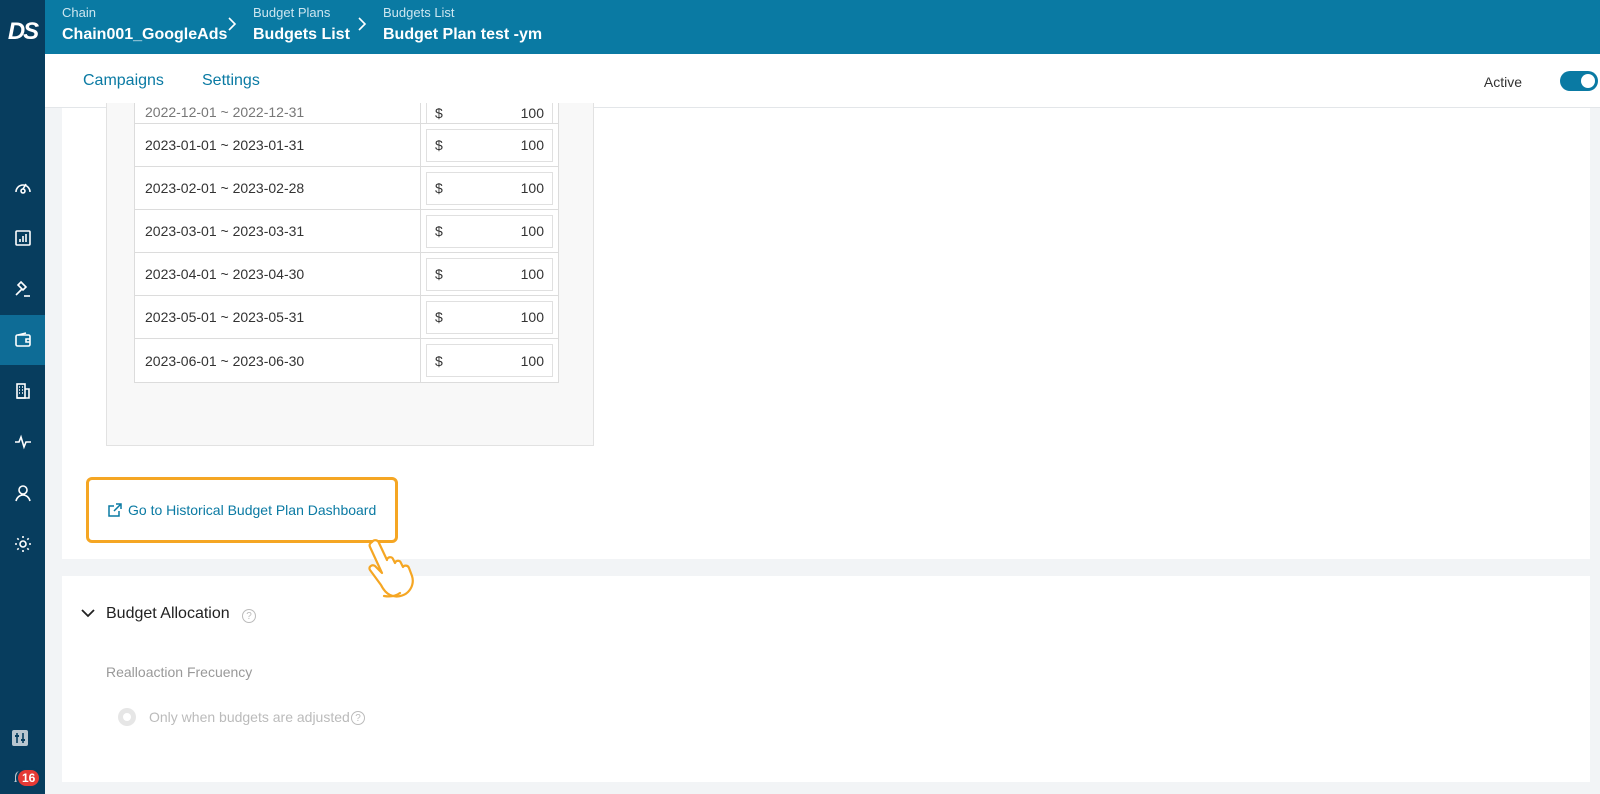  Describe the element at coordinates (22, 544) in the screenshot. I see `settings-gear-icon` at that location.